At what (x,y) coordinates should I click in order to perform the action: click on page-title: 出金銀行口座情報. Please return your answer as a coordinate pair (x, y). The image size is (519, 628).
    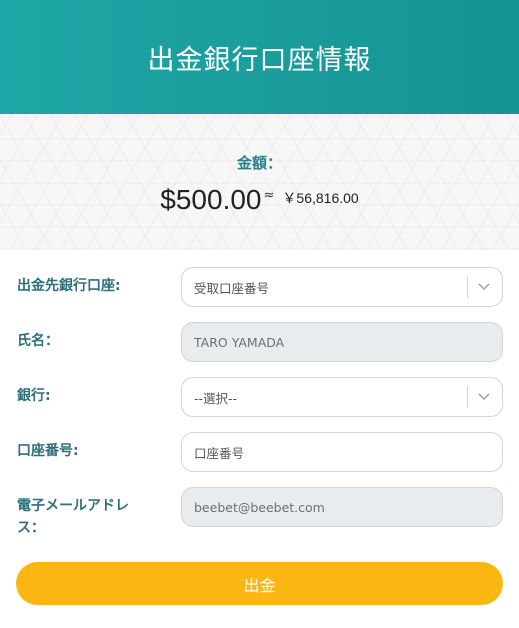
    Looking at the image, I should click on (259, 60).